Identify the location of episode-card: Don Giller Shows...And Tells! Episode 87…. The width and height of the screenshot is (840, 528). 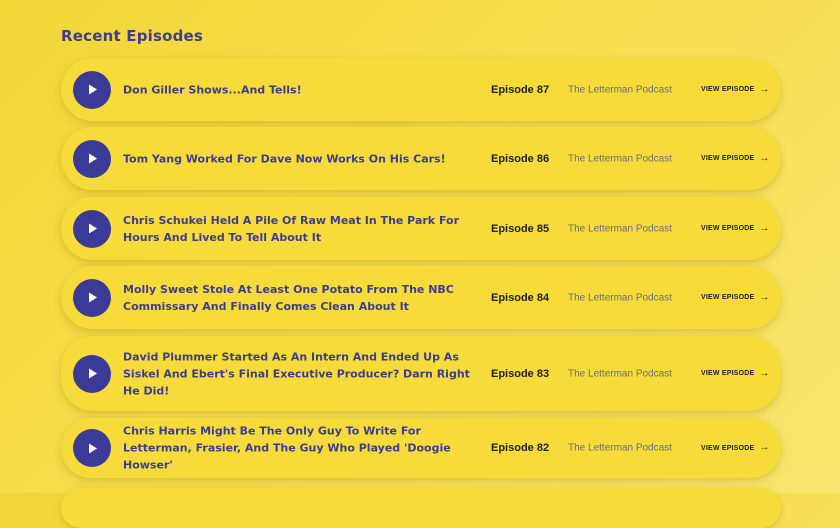
(421, 89).